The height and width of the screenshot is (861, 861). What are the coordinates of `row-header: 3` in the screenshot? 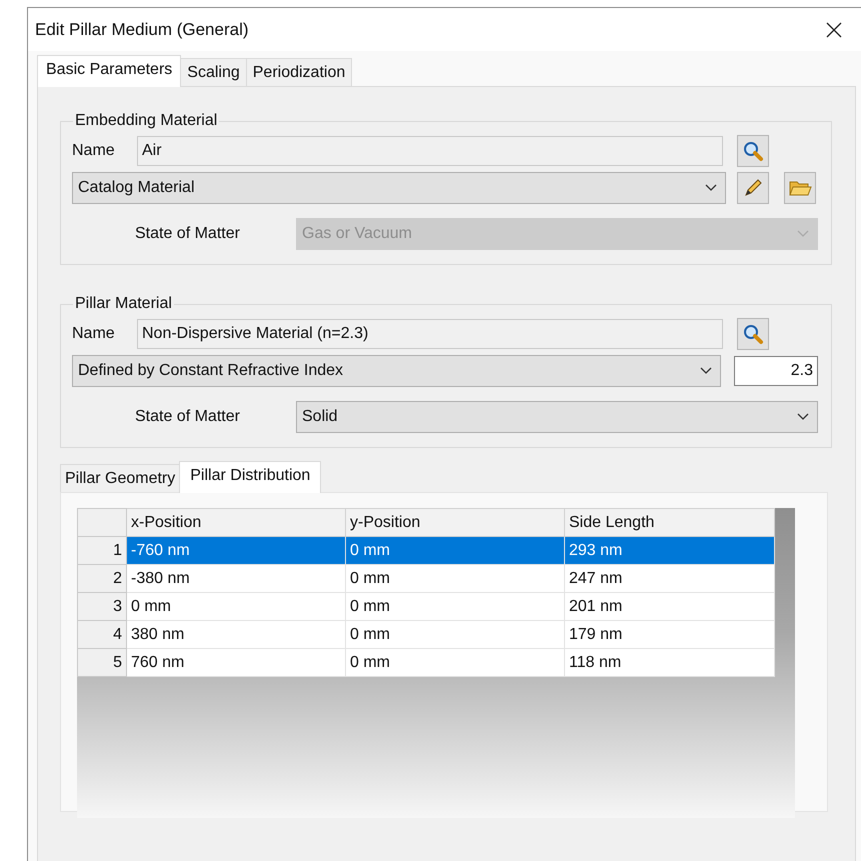 It's located at (102, 606).